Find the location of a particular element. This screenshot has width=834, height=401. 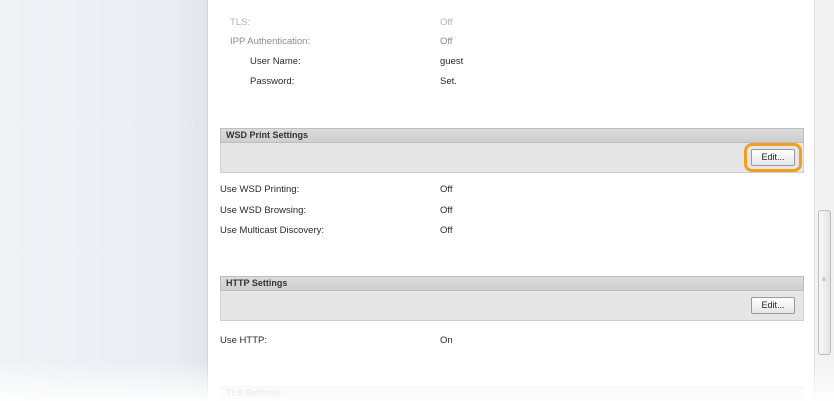

use-wsd-printing-label: Use WSD Printing: is located at coordinates (260, 189).